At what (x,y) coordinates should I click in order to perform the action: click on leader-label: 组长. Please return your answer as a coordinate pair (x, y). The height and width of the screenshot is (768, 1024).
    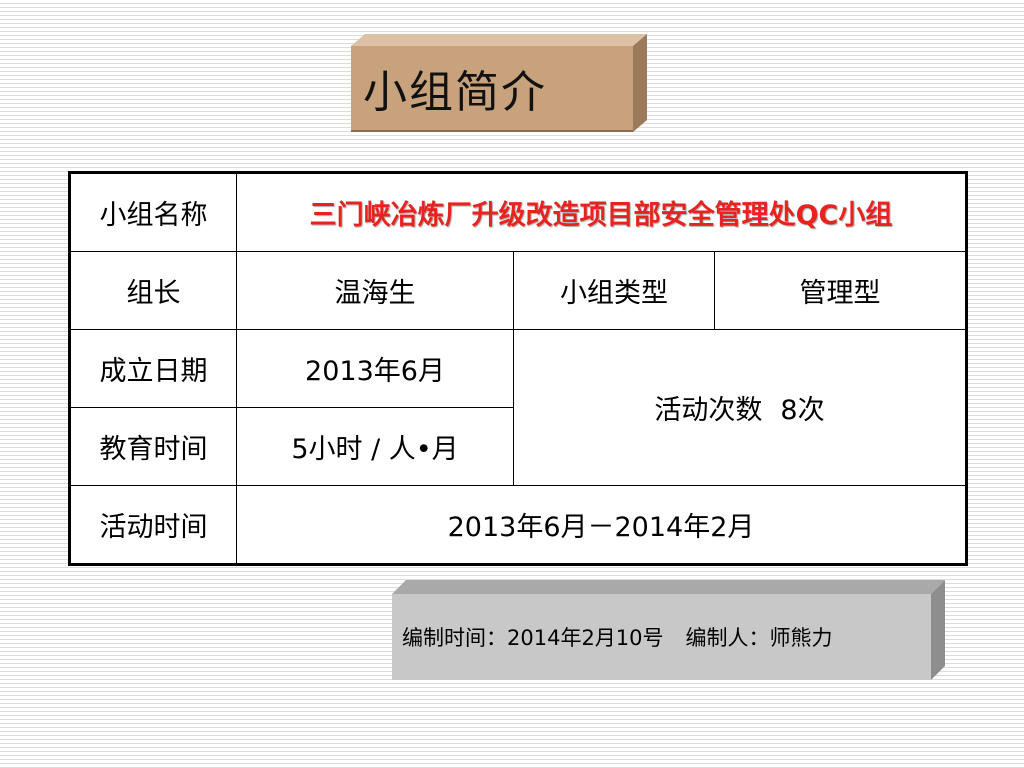
    Looking at the image, I should click on (153, 290).